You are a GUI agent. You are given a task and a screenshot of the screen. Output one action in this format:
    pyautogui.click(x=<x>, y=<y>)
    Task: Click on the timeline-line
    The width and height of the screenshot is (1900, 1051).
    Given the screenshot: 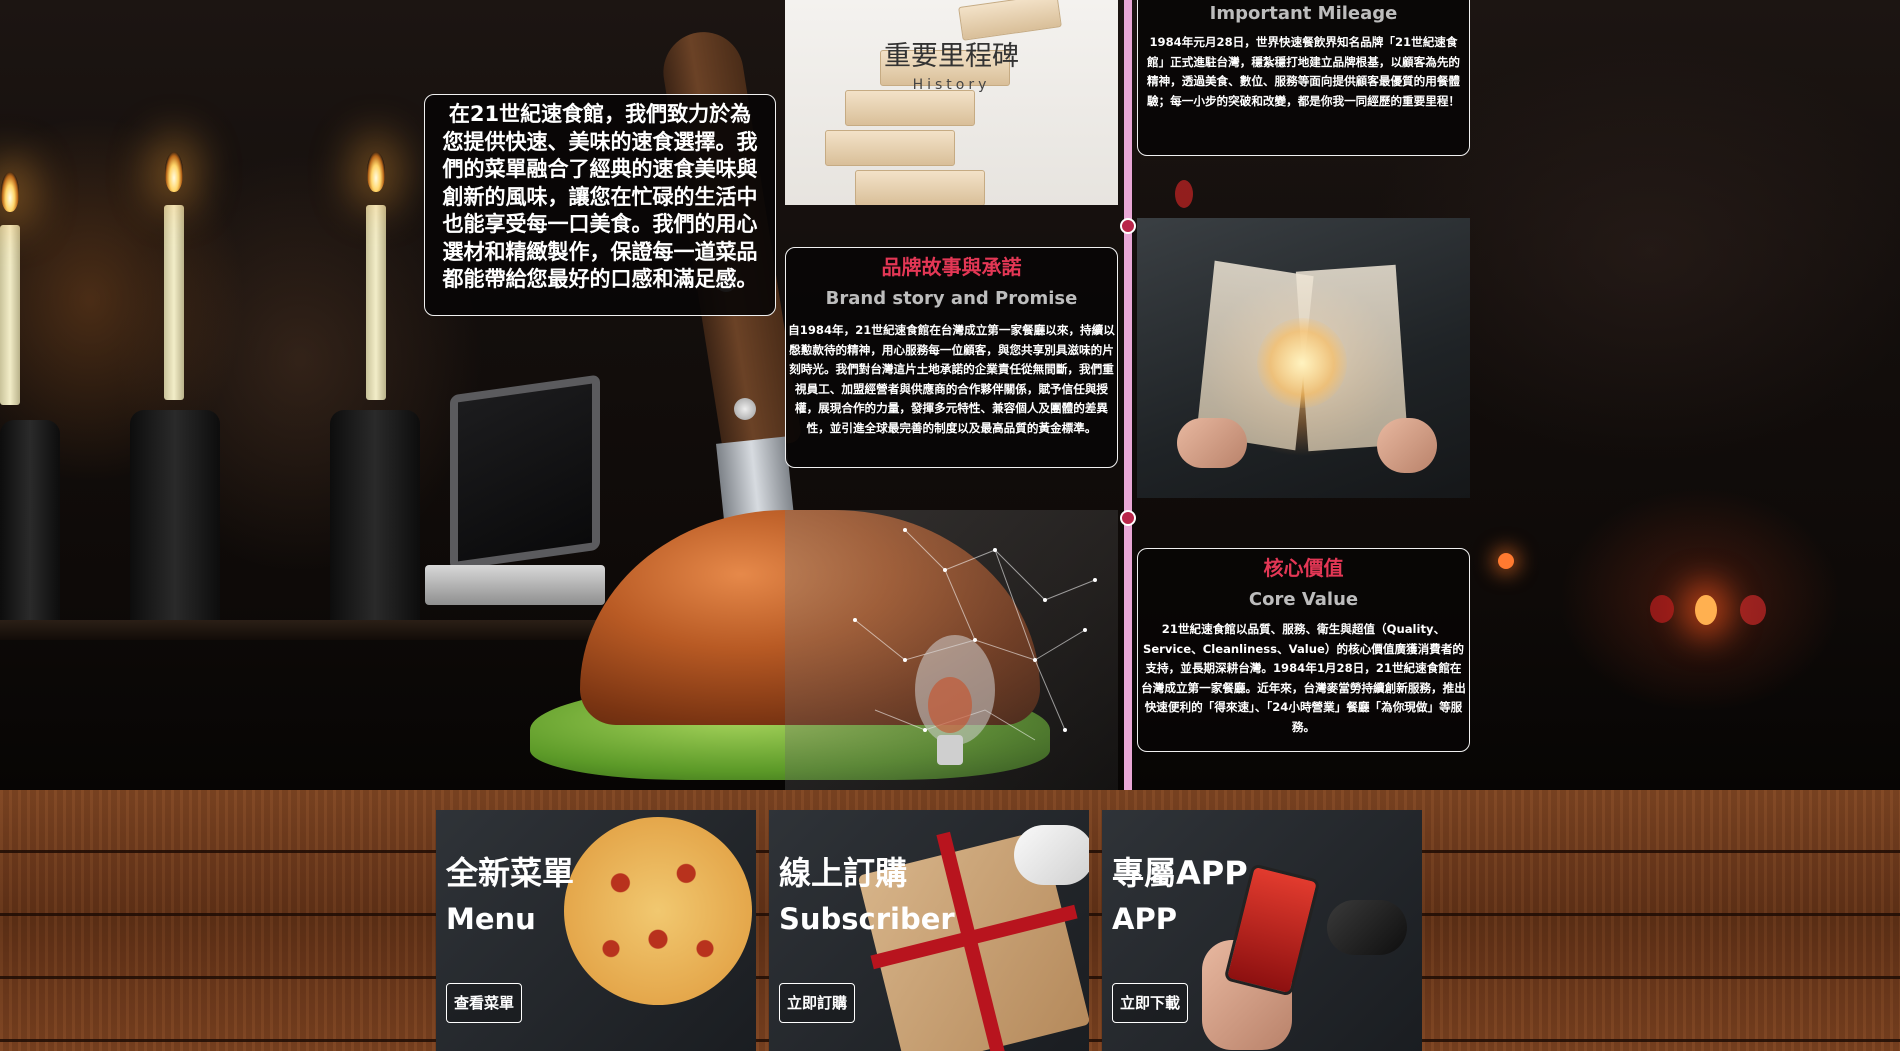 What is the action you would take?
    pyautogui.click(x=1128, y=395)
    